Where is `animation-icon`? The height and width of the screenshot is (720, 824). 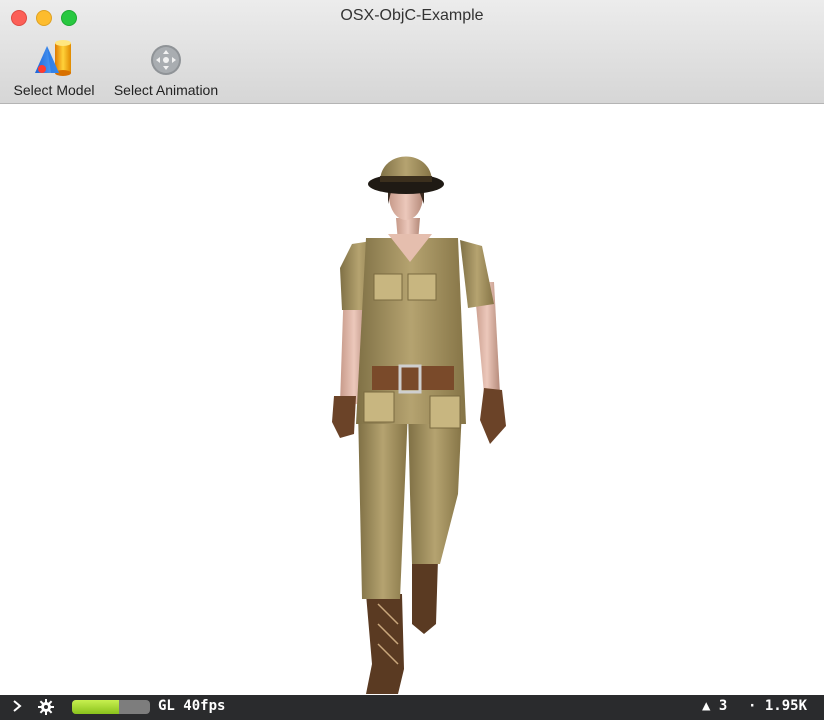
animation-icon is located at coordinates (166, 56).